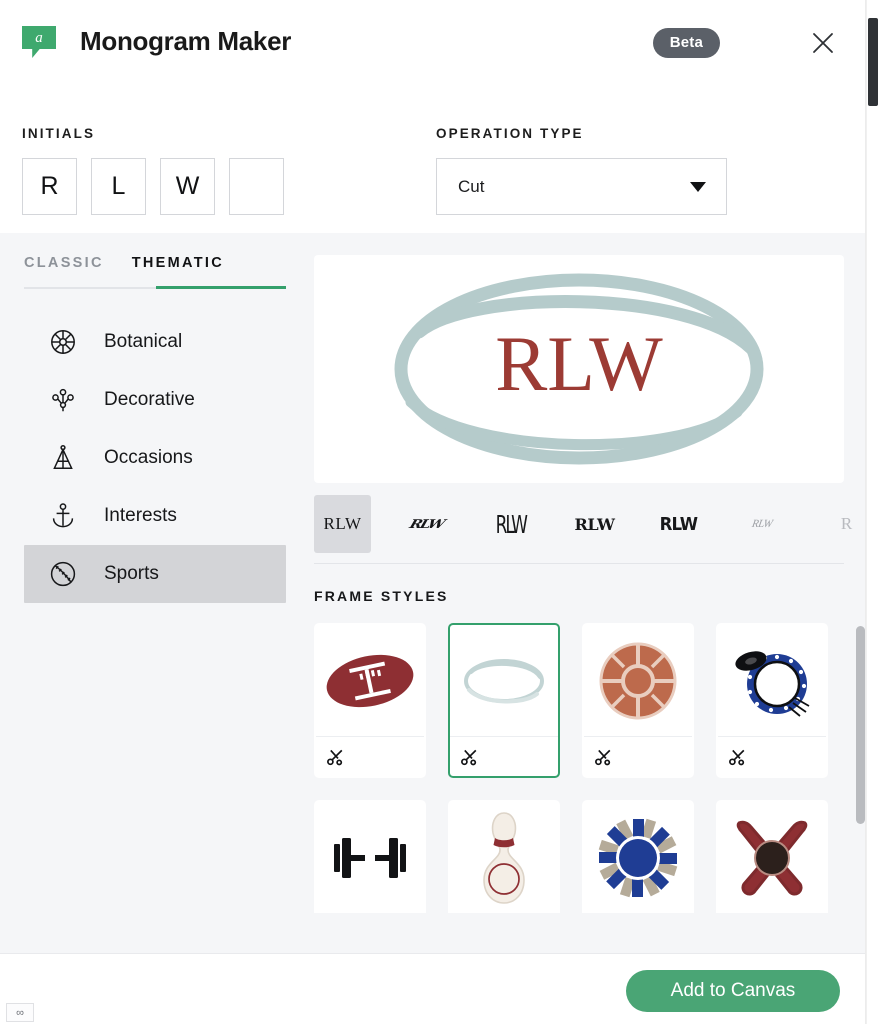 Image resolution: width=880 pixels, height=1024 pixels. Describe the element at coordinates (504, 680) in the screenshot. I see `oval-sketch-icon` at that location.